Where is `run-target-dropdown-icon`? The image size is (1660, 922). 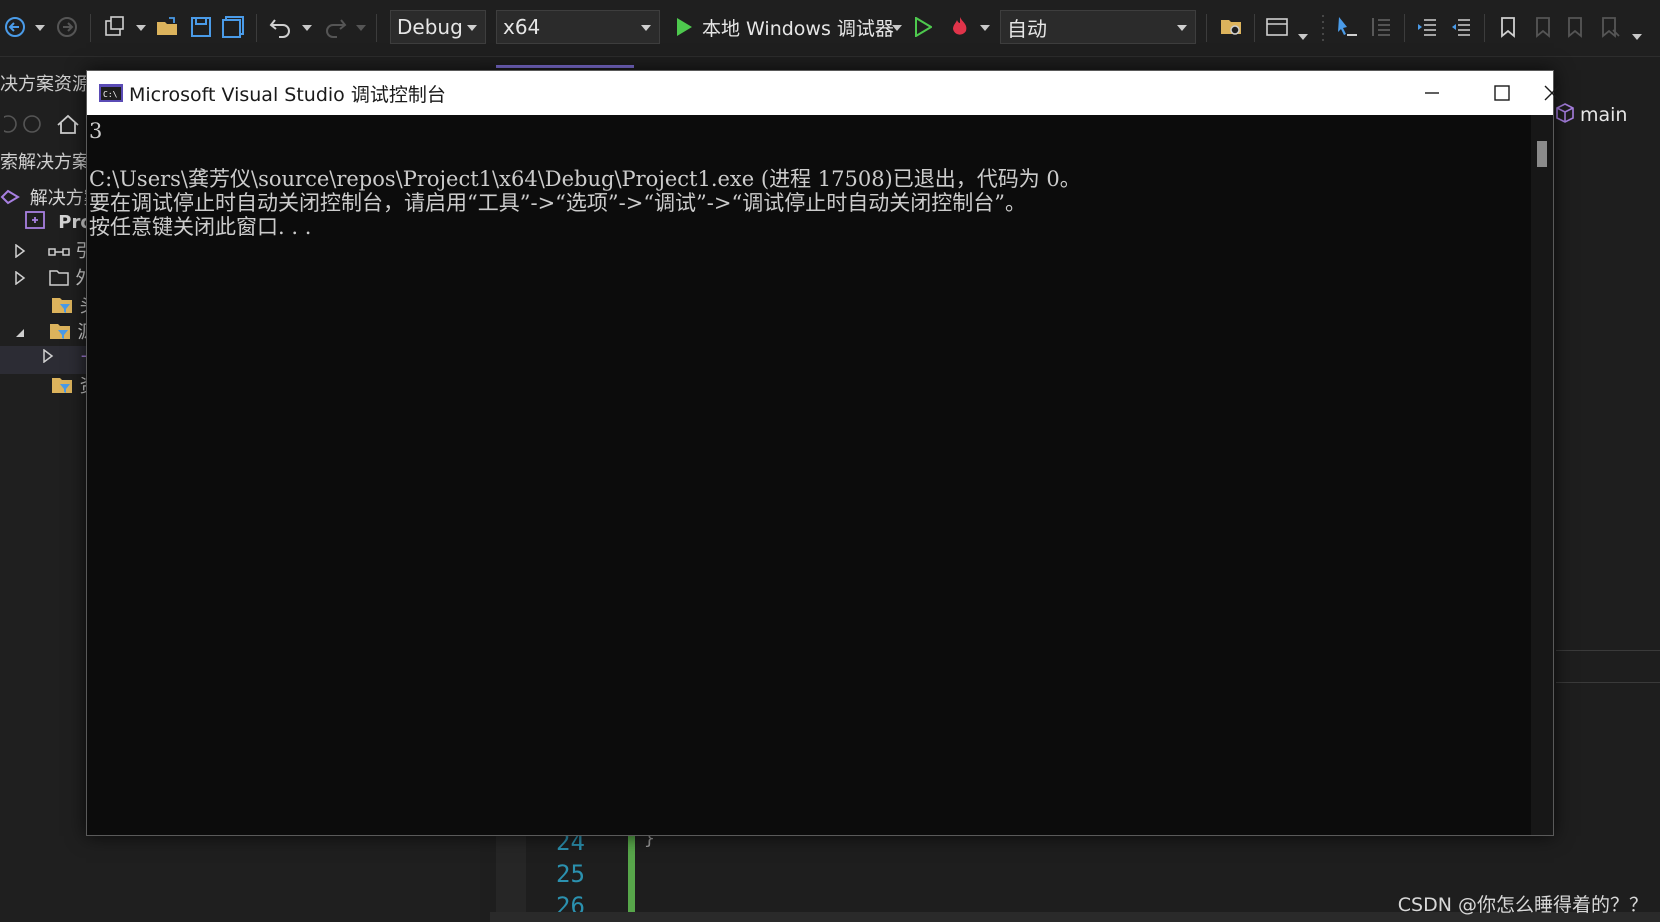
run-target-dropdown-icon is located at coordinates (897, 28).